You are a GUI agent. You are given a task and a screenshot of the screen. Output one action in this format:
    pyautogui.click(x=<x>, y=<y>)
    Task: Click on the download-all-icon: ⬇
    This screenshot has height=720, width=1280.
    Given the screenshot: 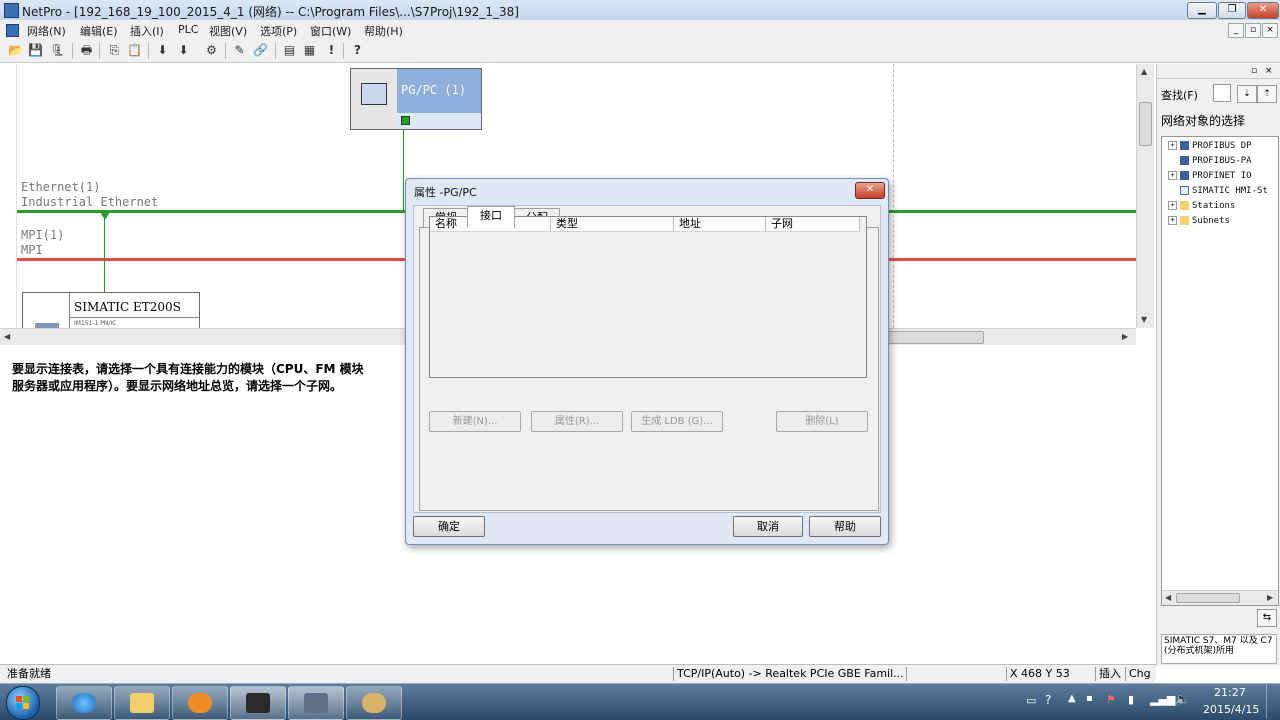 What is the action you would take?
    pyautogui.click(x=183, y=50)
    